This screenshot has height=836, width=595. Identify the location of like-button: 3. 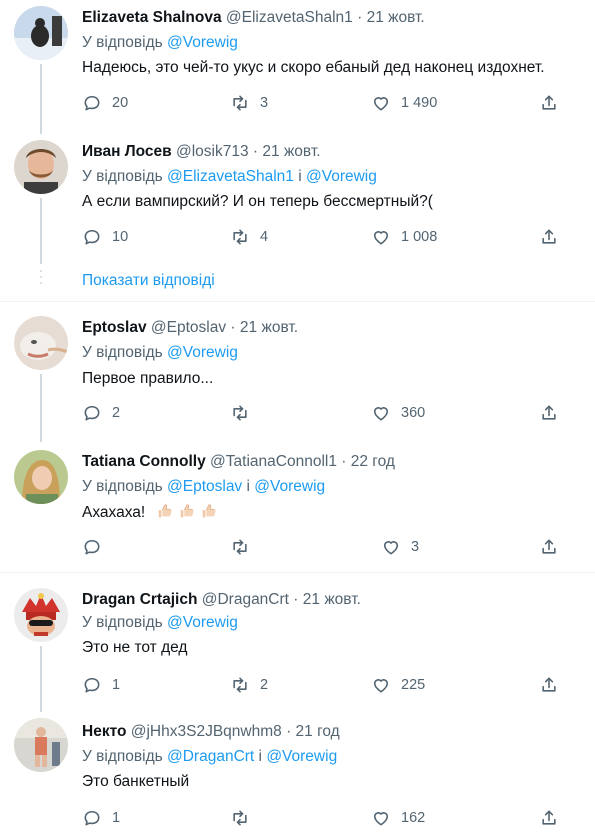
(400, 547).